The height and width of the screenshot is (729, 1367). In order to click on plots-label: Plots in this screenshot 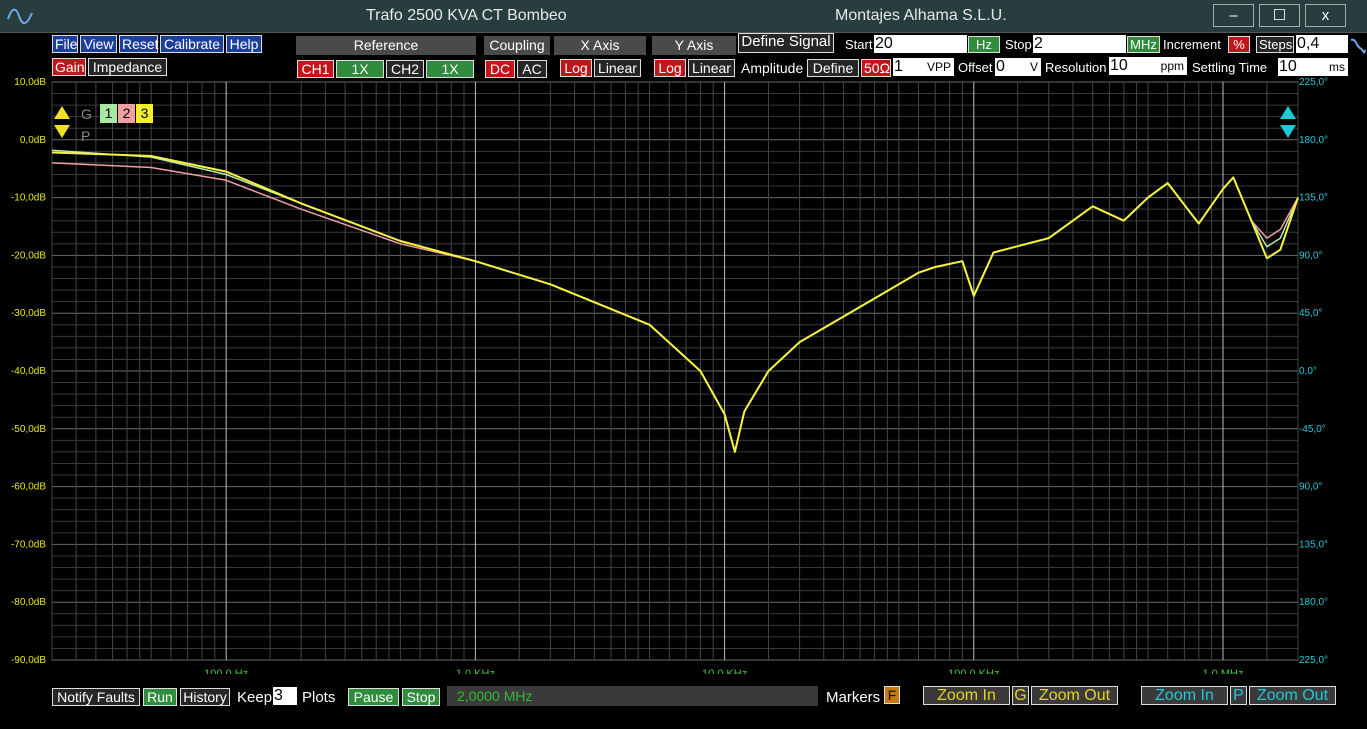, I will do `click(319, 697)`.